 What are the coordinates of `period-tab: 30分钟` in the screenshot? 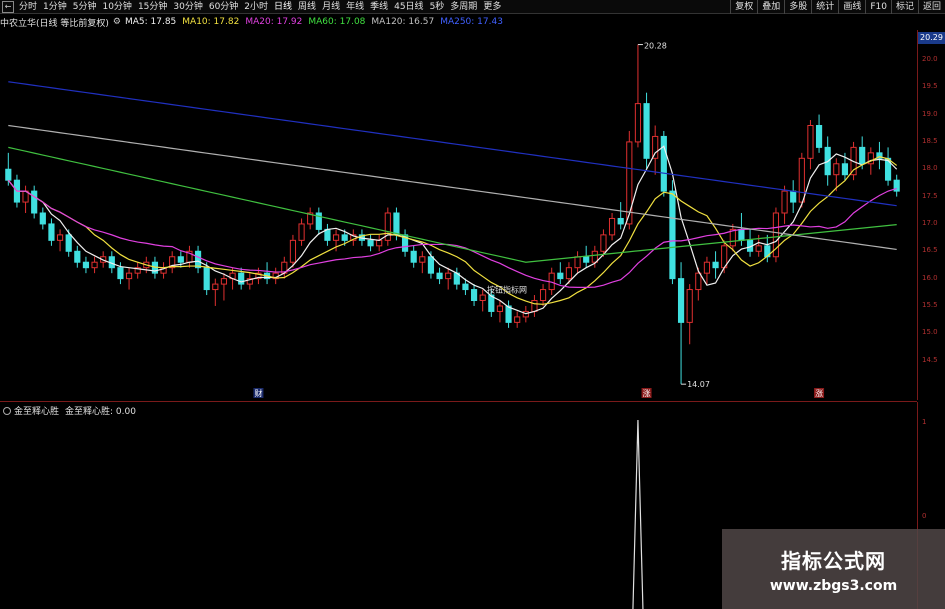 It's located at (187, 7).